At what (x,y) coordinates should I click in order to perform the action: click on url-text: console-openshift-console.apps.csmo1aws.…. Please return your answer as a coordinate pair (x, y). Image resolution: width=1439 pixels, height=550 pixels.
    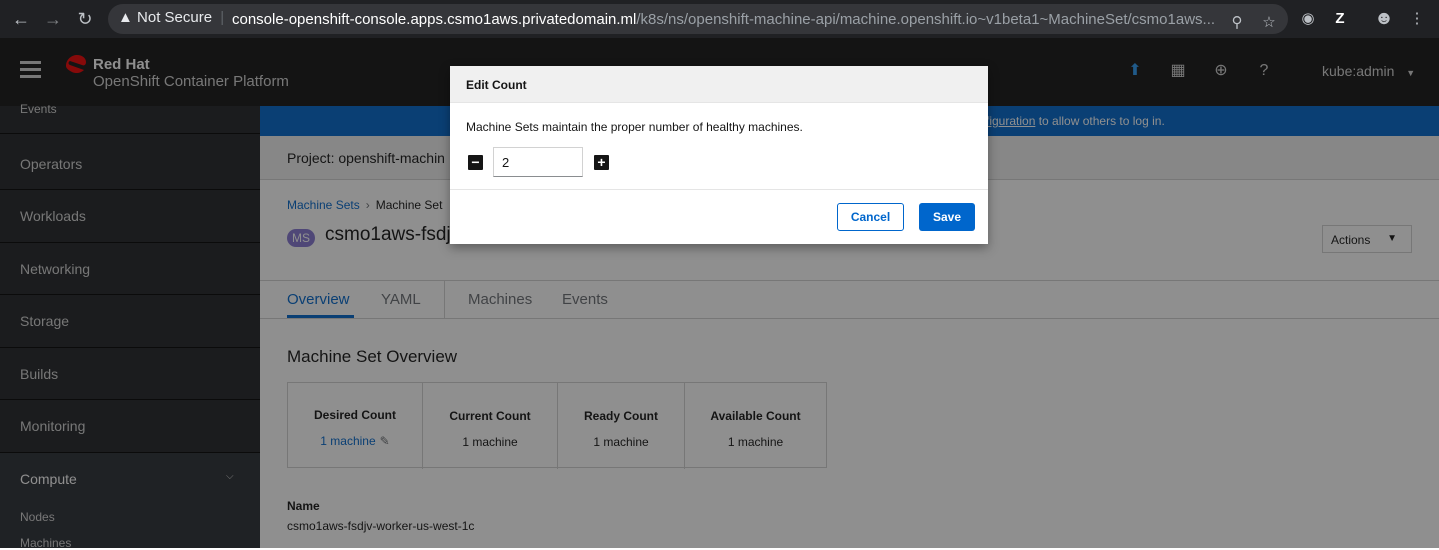
    Looking at the image, I should click on (723, 19).